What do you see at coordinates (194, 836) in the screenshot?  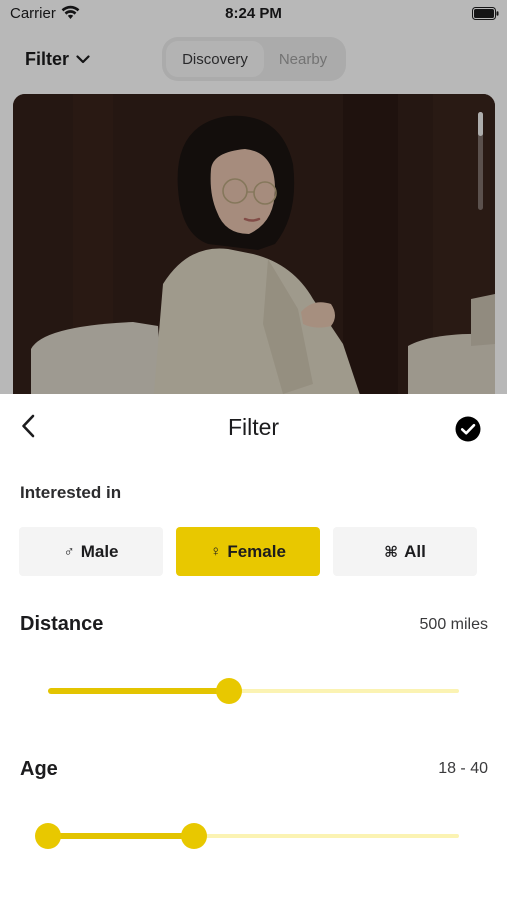 I see `age-slider-max-thumb` at bounding box center [194, 836].